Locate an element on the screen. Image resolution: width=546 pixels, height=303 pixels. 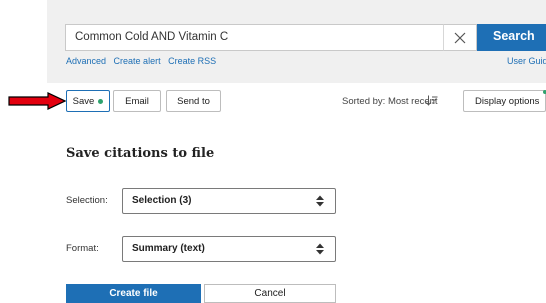
create-file-button: Create file is located at coordinates (133, 293).